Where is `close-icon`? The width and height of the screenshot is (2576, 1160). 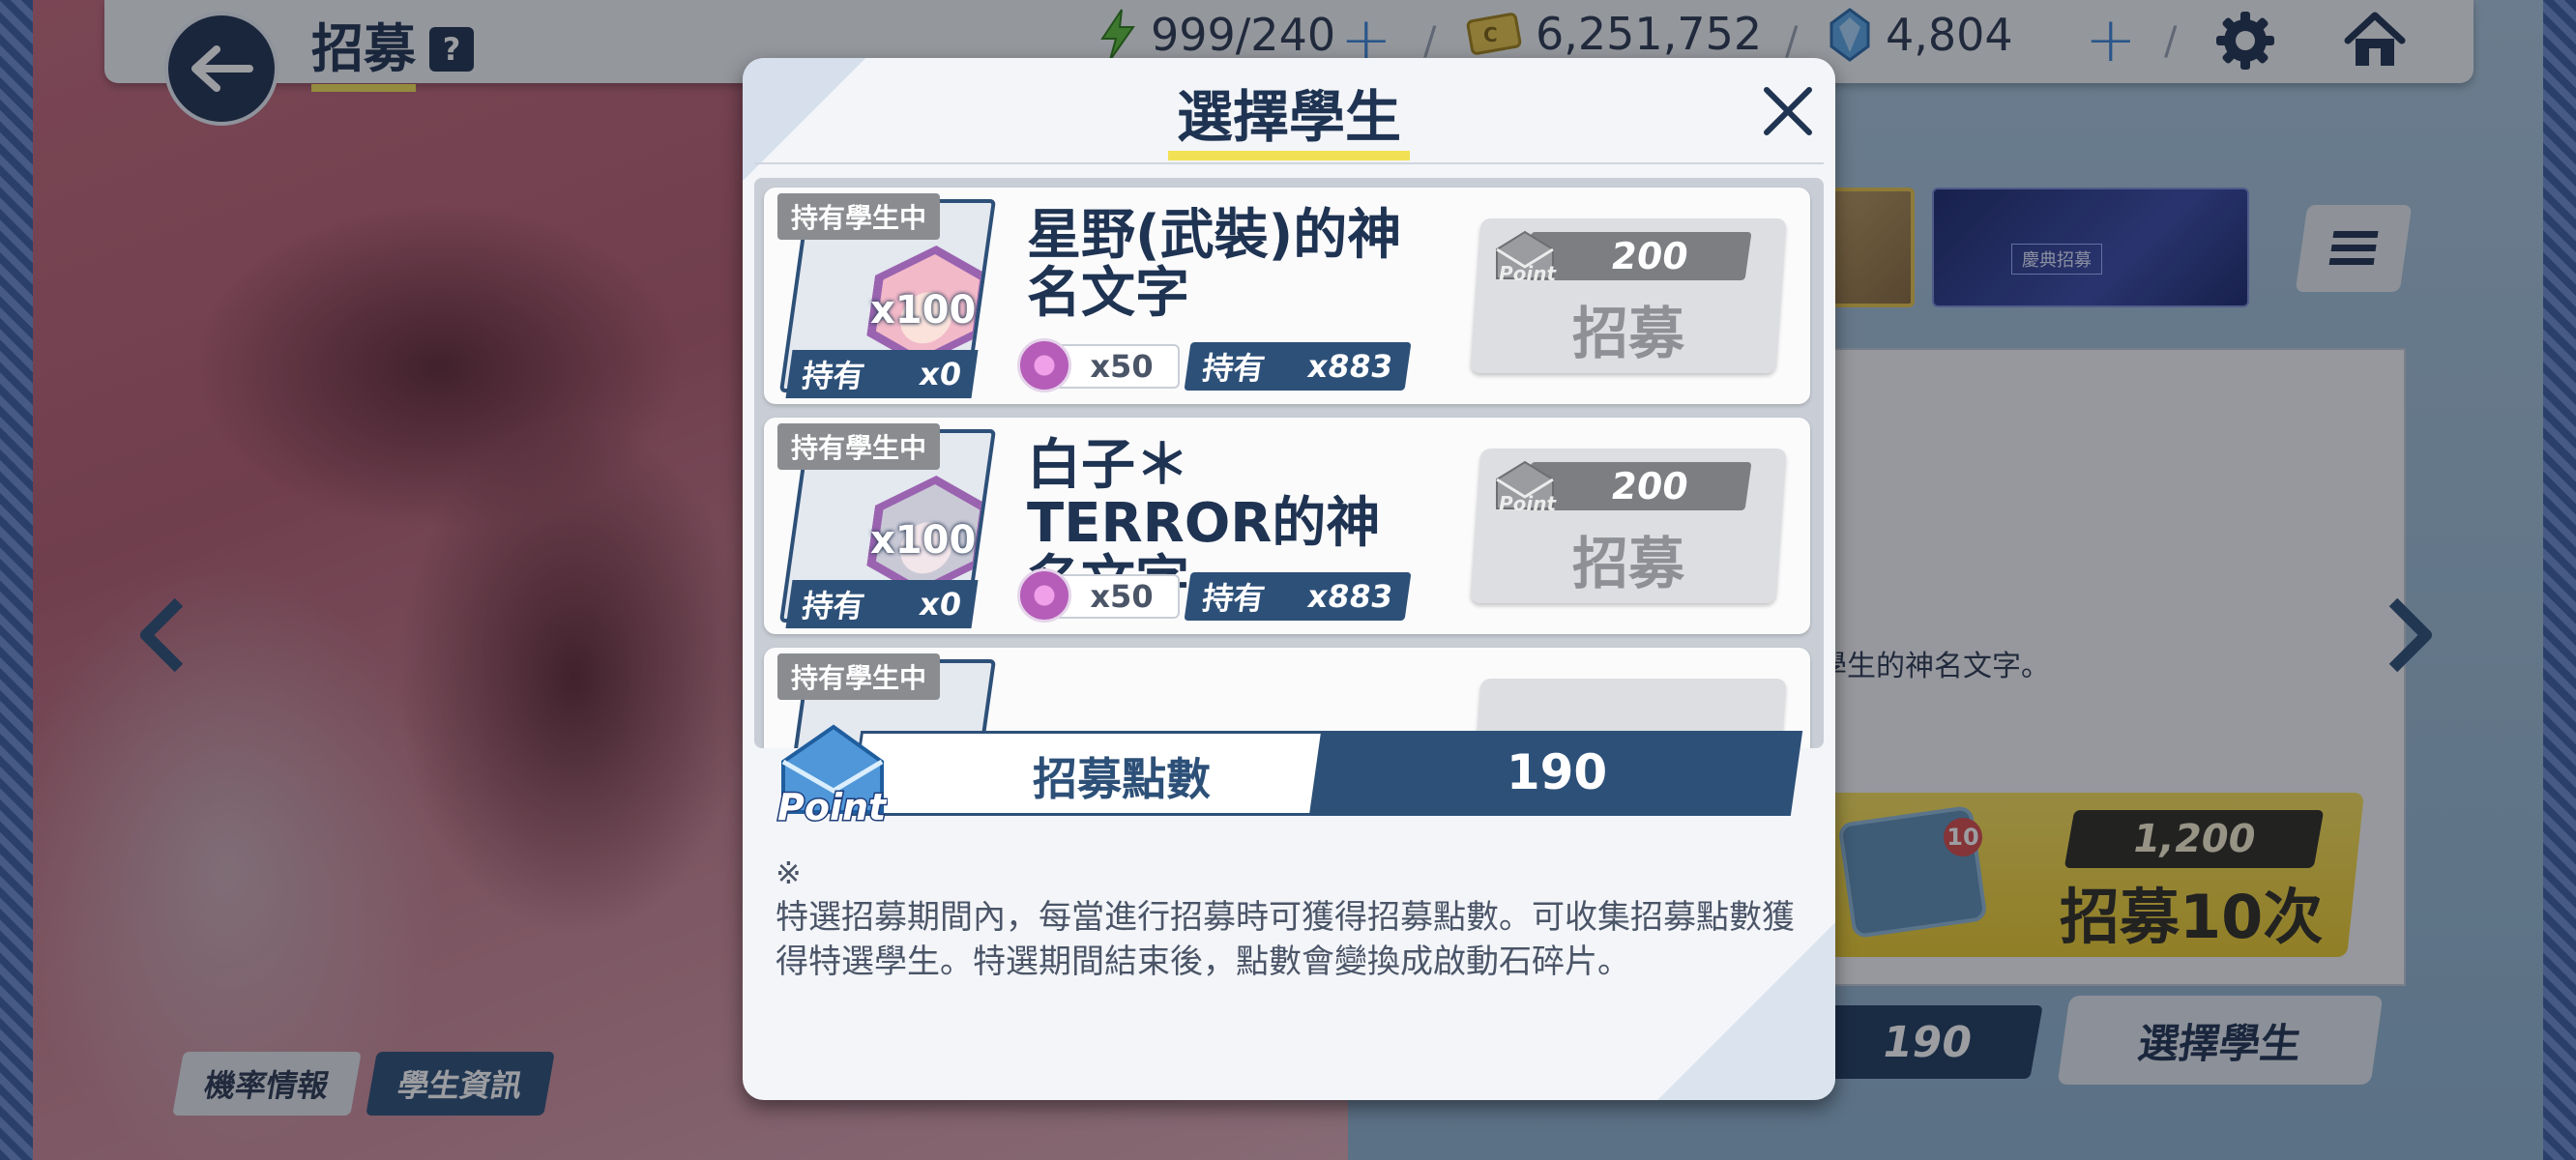
close-icon is located at coordinates (1788, 111).